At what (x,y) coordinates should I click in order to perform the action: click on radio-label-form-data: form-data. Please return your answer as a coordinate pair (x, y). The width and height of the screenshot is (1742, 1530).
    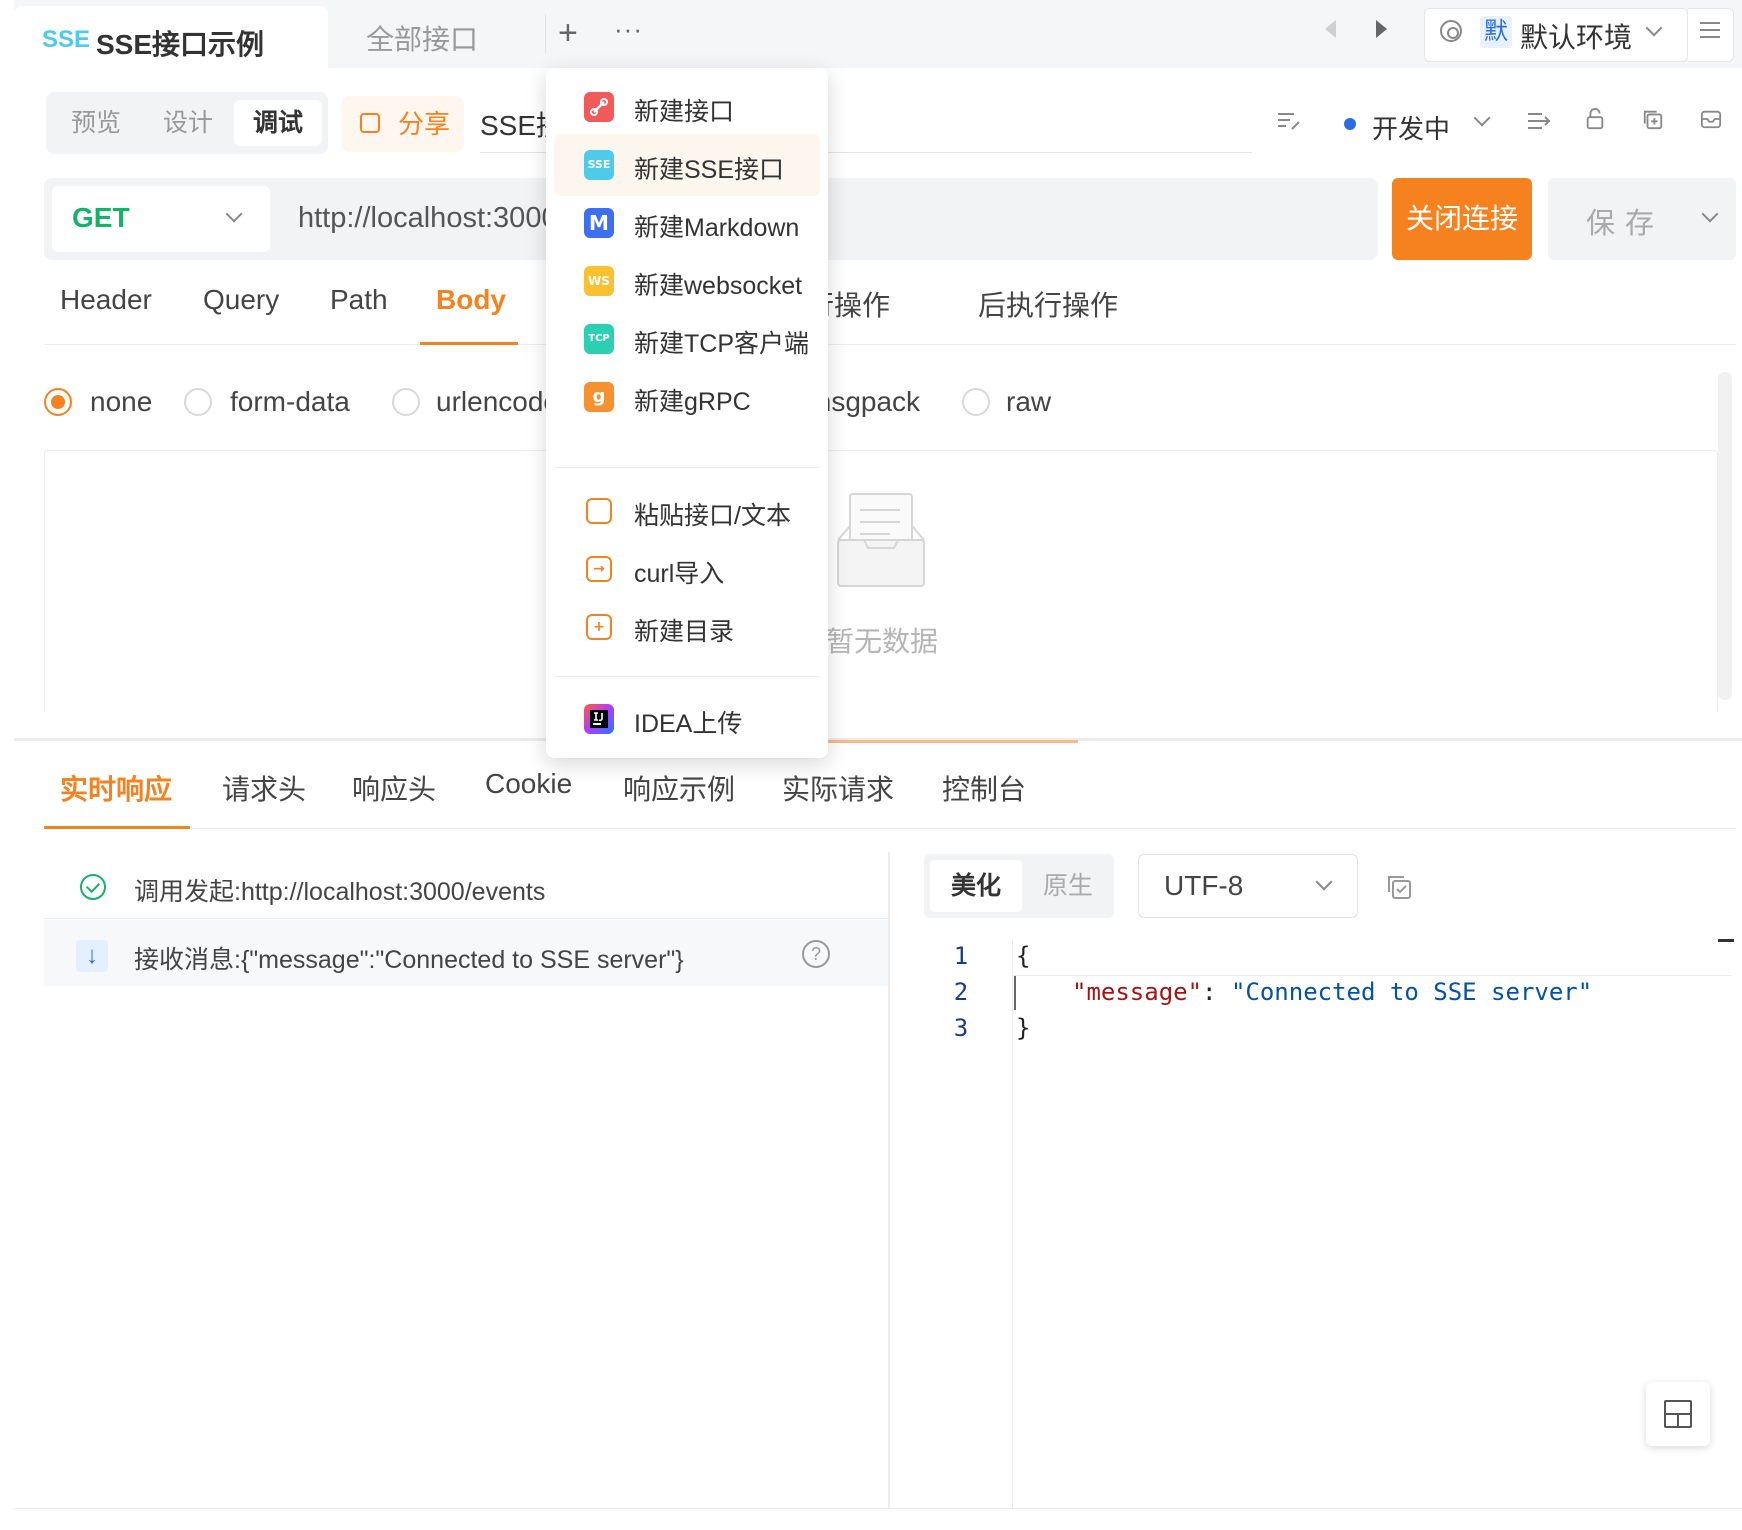
    Looking at the image, I should click on (290, 402).